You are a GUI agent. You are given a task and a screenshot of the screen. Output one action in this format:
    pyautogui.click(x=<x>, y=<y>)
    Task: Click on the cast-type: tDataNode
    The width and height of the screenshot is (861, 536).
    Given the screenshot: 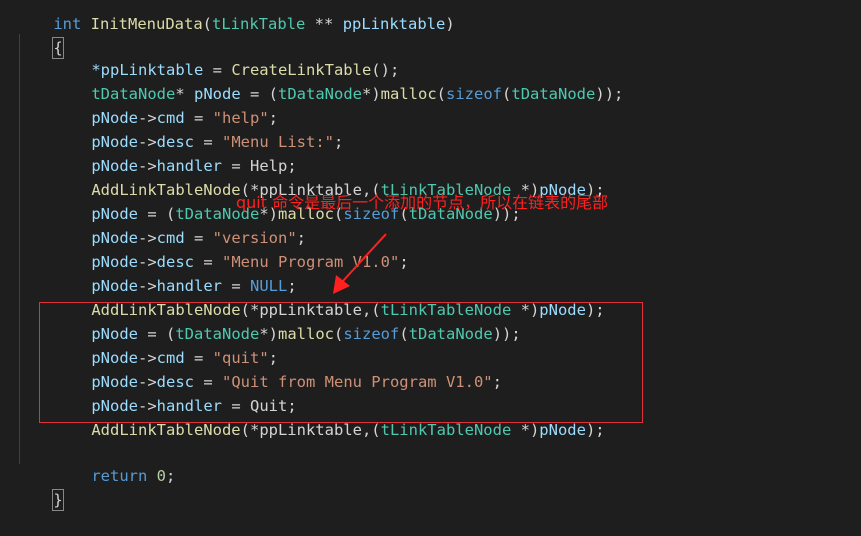 What is the action you would take?
    pyautogui.click(x=320, y=94)
    